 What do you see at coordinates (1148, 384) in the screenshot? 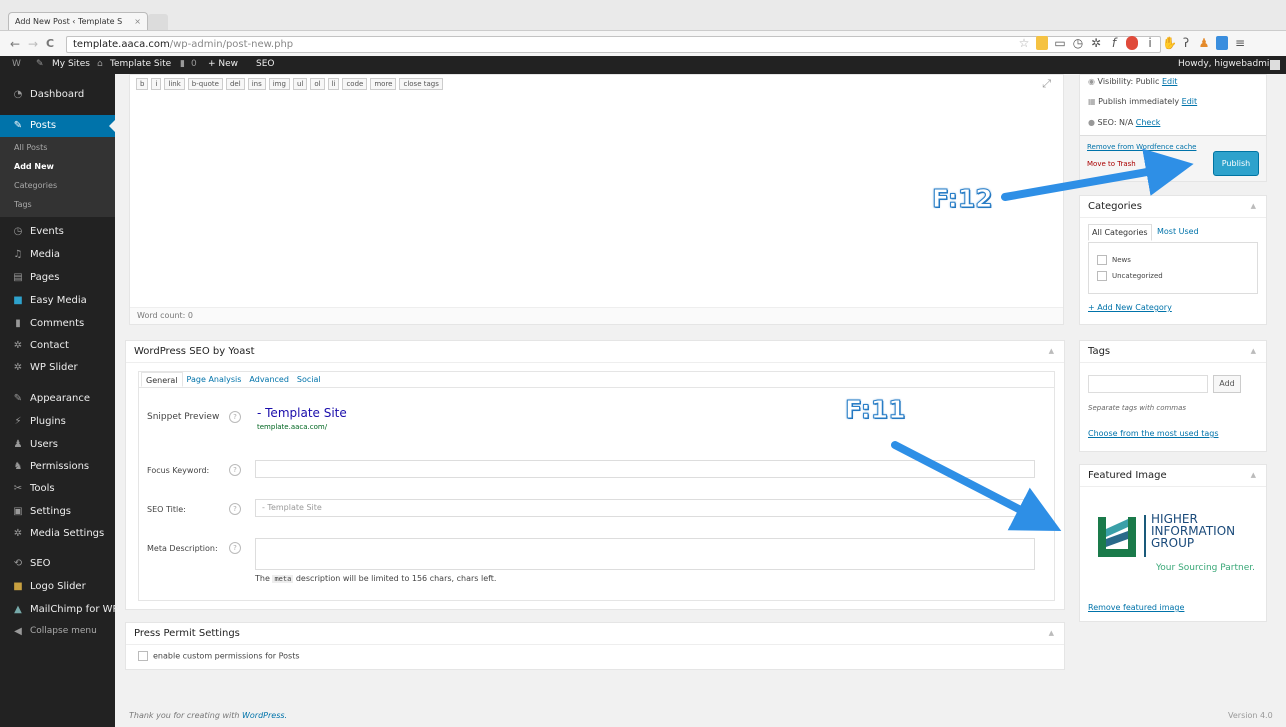
I see `new-tag-input` at bounding box center [1148, 384].